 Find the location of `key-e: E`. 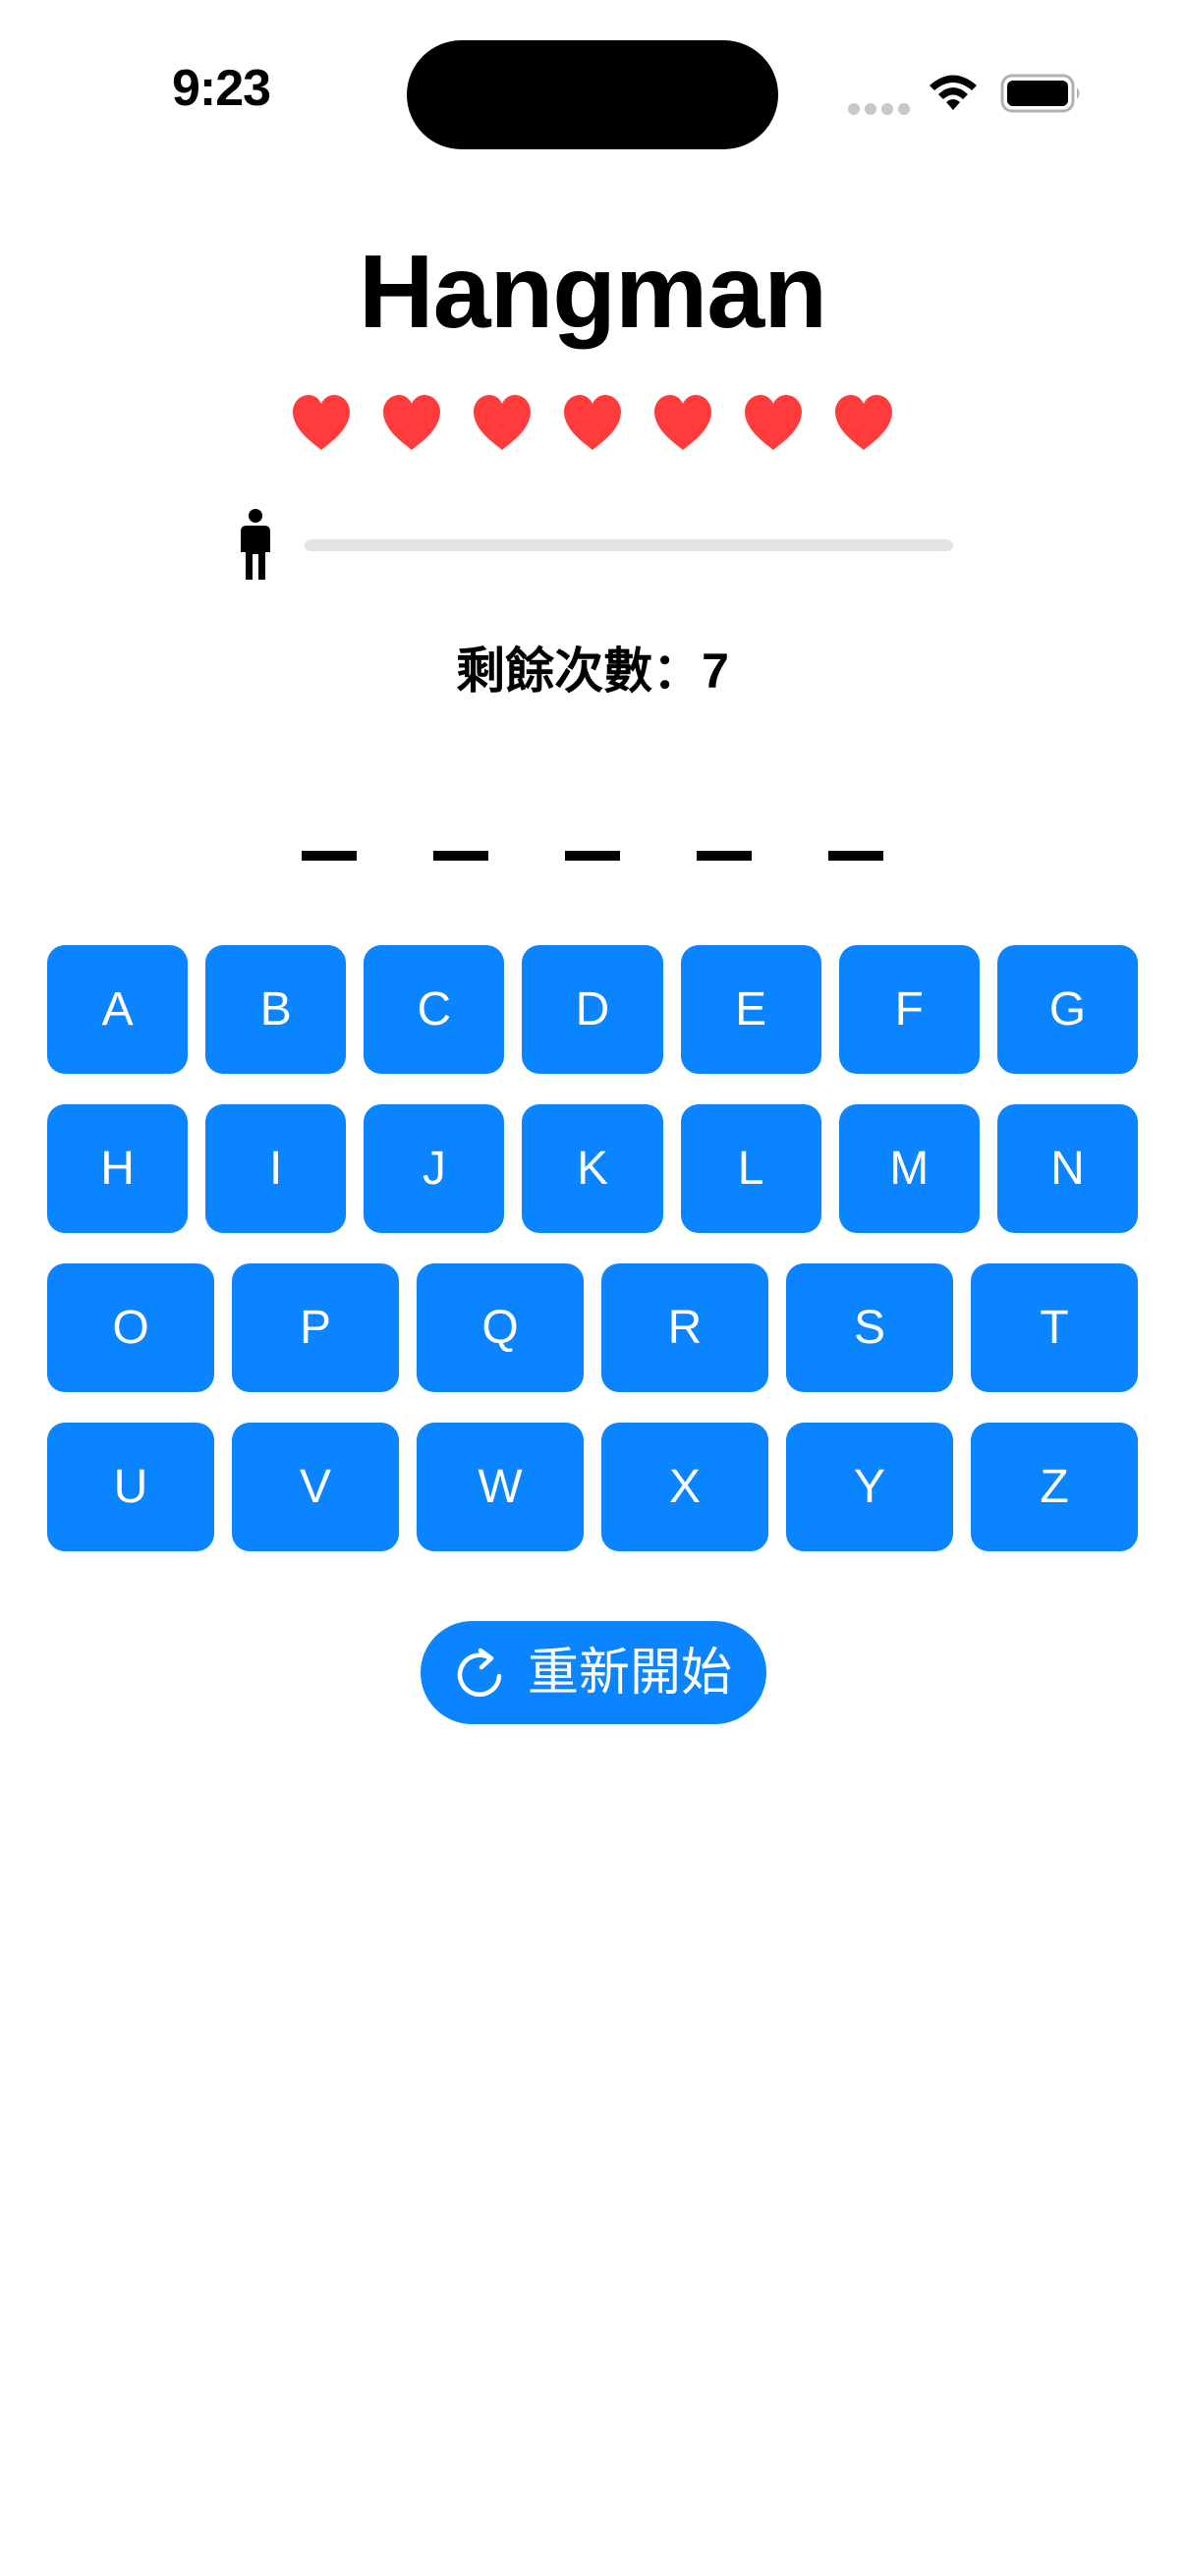

key-e: E is located at coordinates (751, 1009).